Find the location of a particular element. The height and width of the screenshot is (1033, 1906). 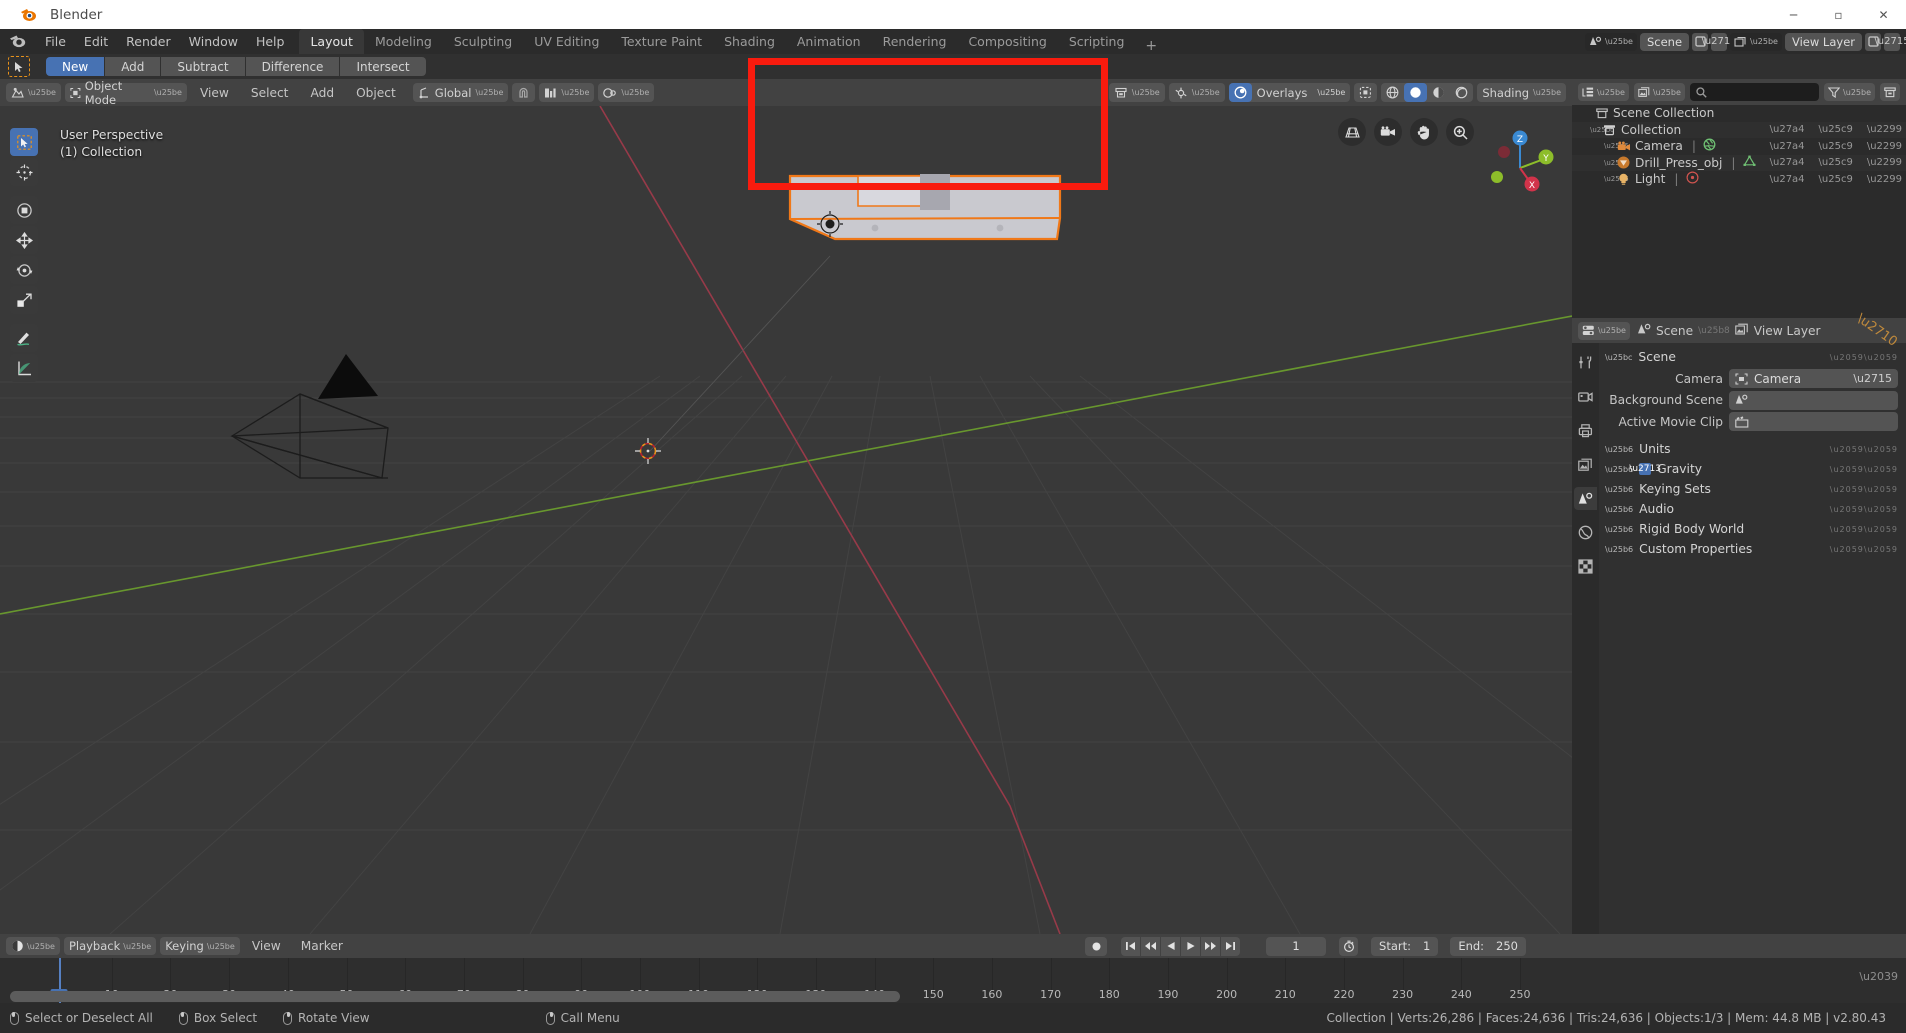

properties-tab-render is located at coordinates (1585, 396).